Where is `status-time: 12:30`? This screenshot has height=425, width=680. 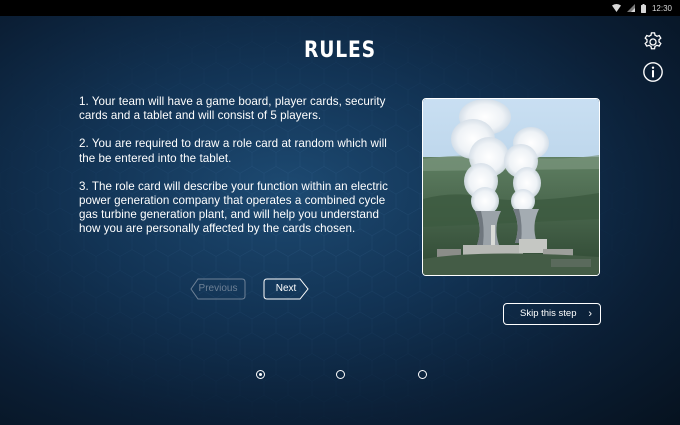
status-time: 12:30 is located at coordinates (661, 8).